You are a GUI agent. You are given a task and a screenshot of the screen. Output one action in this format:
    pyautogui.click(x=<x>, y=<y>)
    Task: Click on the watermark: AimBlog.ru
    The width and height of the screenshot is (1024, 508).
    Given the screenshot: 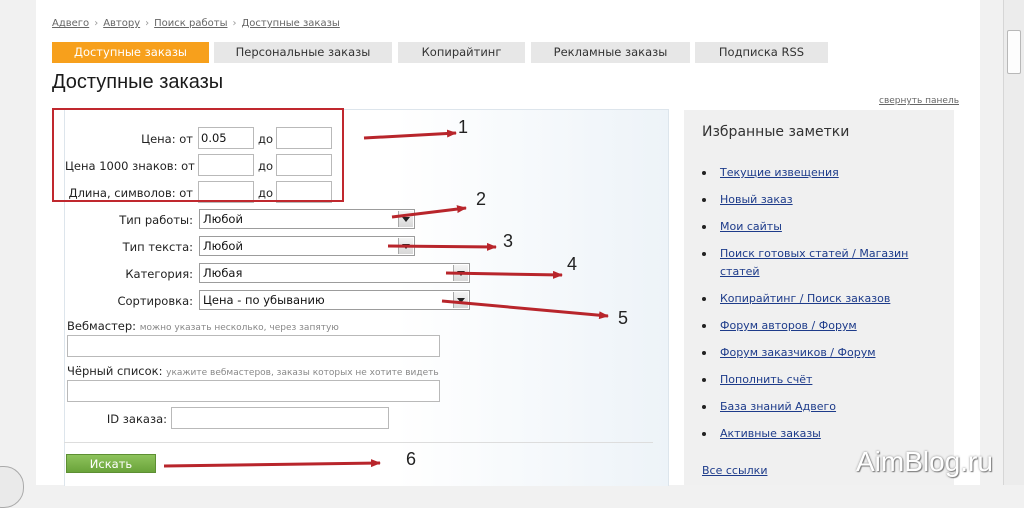 What is the action you would take?
    pyautogui.click(x=924, y=461)
    